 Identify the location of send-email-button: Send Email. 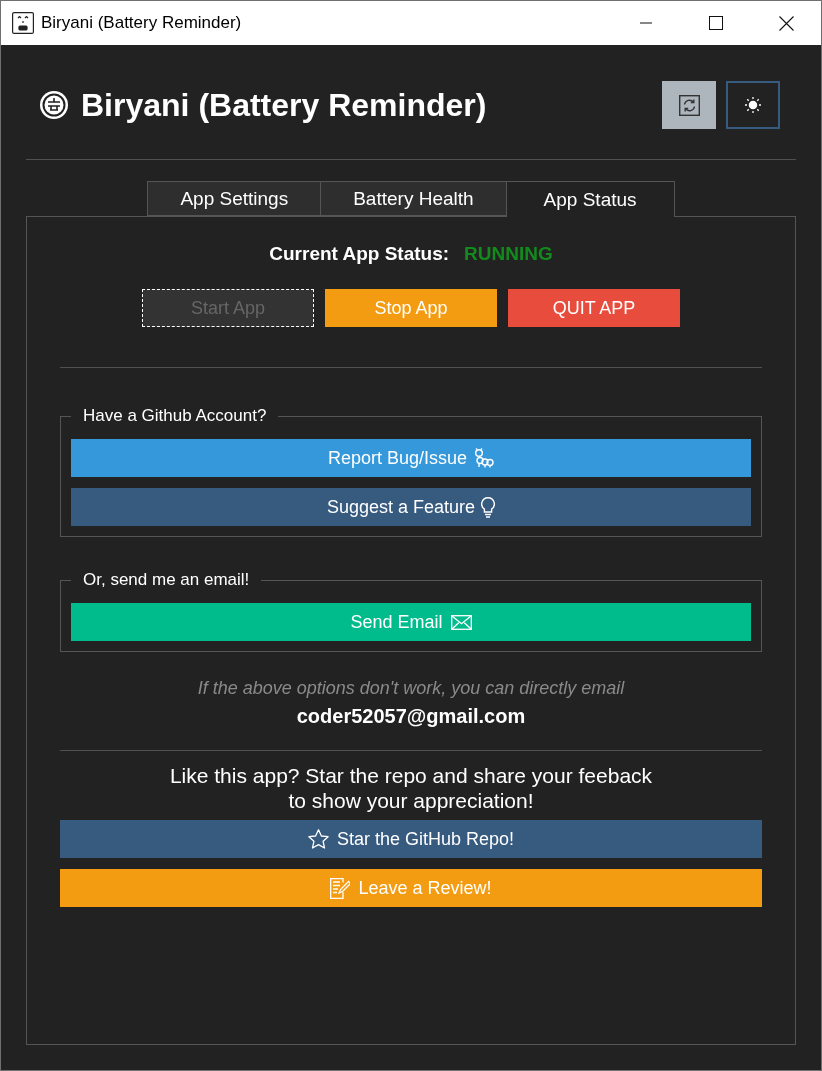
(411, 622).